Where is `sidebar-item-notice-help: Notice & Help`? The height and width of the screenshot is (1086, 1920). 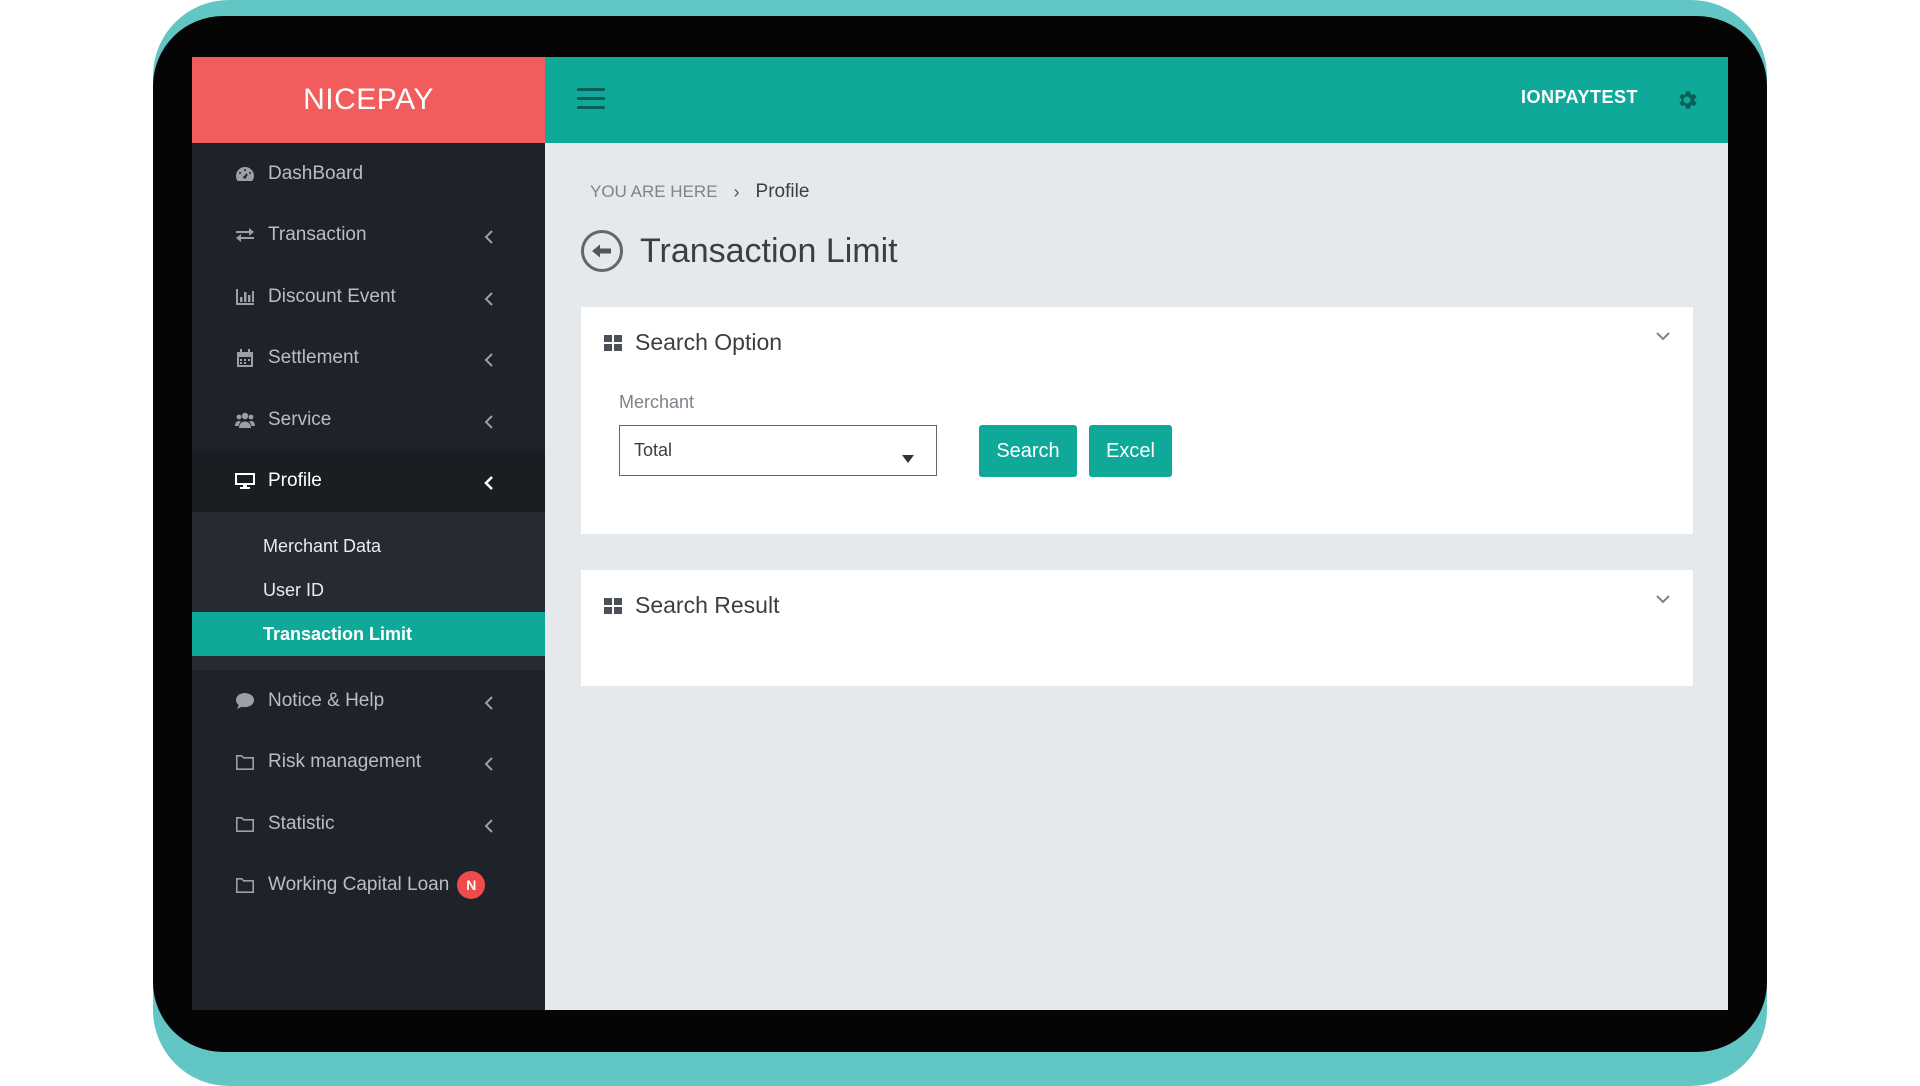
sidebar-item-notice-help: Notice & Help is located at coordinates (368, 701).